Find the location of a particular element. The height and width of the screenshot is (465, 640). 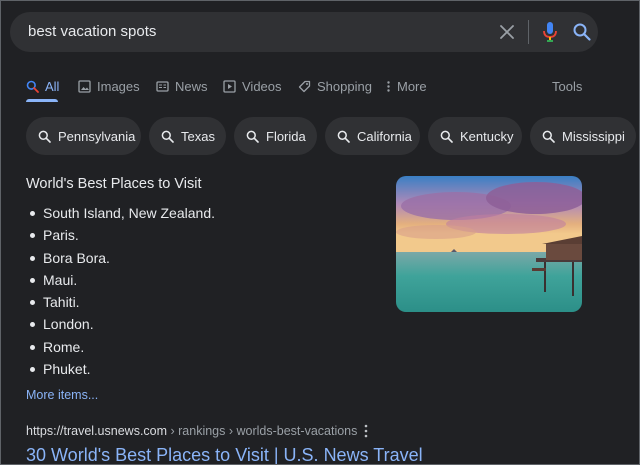

image-icon is located at coordinates (84, 86).